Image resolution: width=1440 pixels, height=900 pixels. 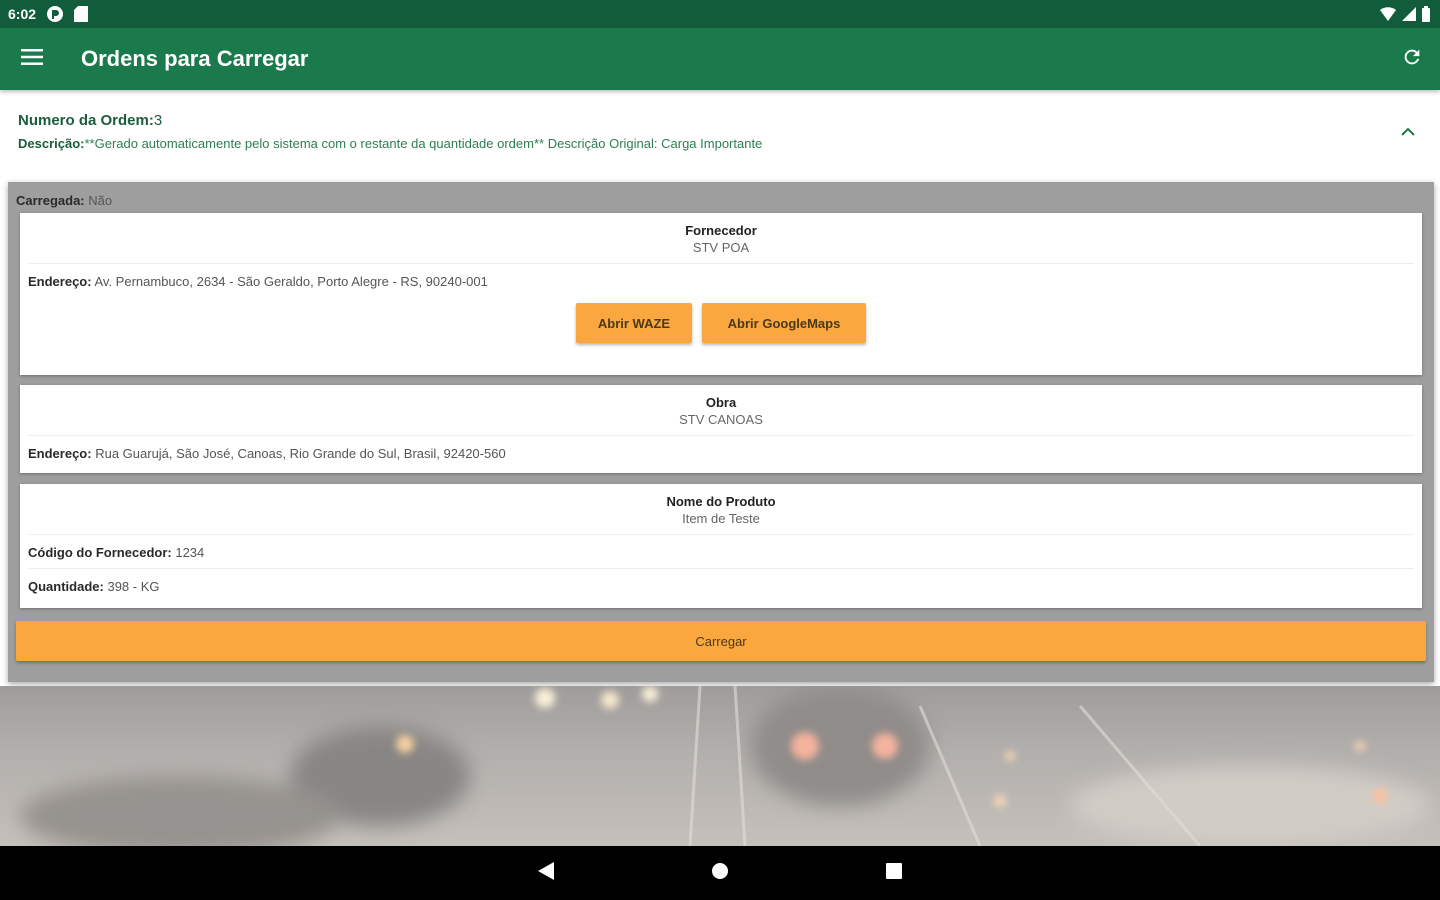 I want to click on signal-icon, so click(x=1409, y=14).